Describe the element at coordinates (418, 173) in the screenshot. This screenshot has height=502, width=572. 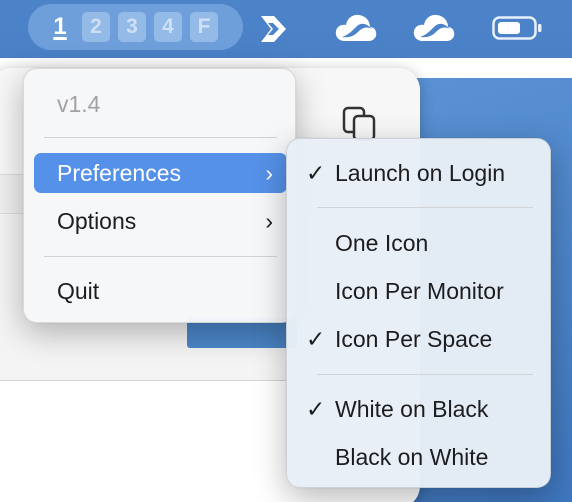
I see `submenu-item-launch-on-login: ✓ Launch on Login` at that location.